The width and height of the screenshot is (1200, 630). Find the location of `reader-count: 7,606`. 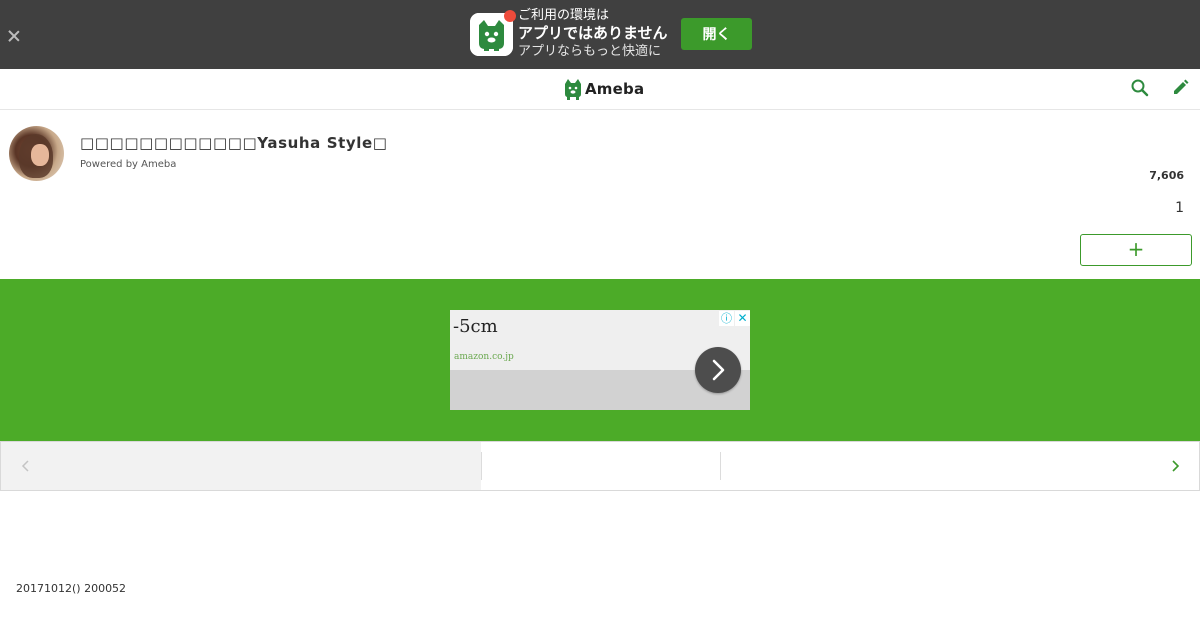

reader-count: 7,606 is located at coordinates (1166, 175).